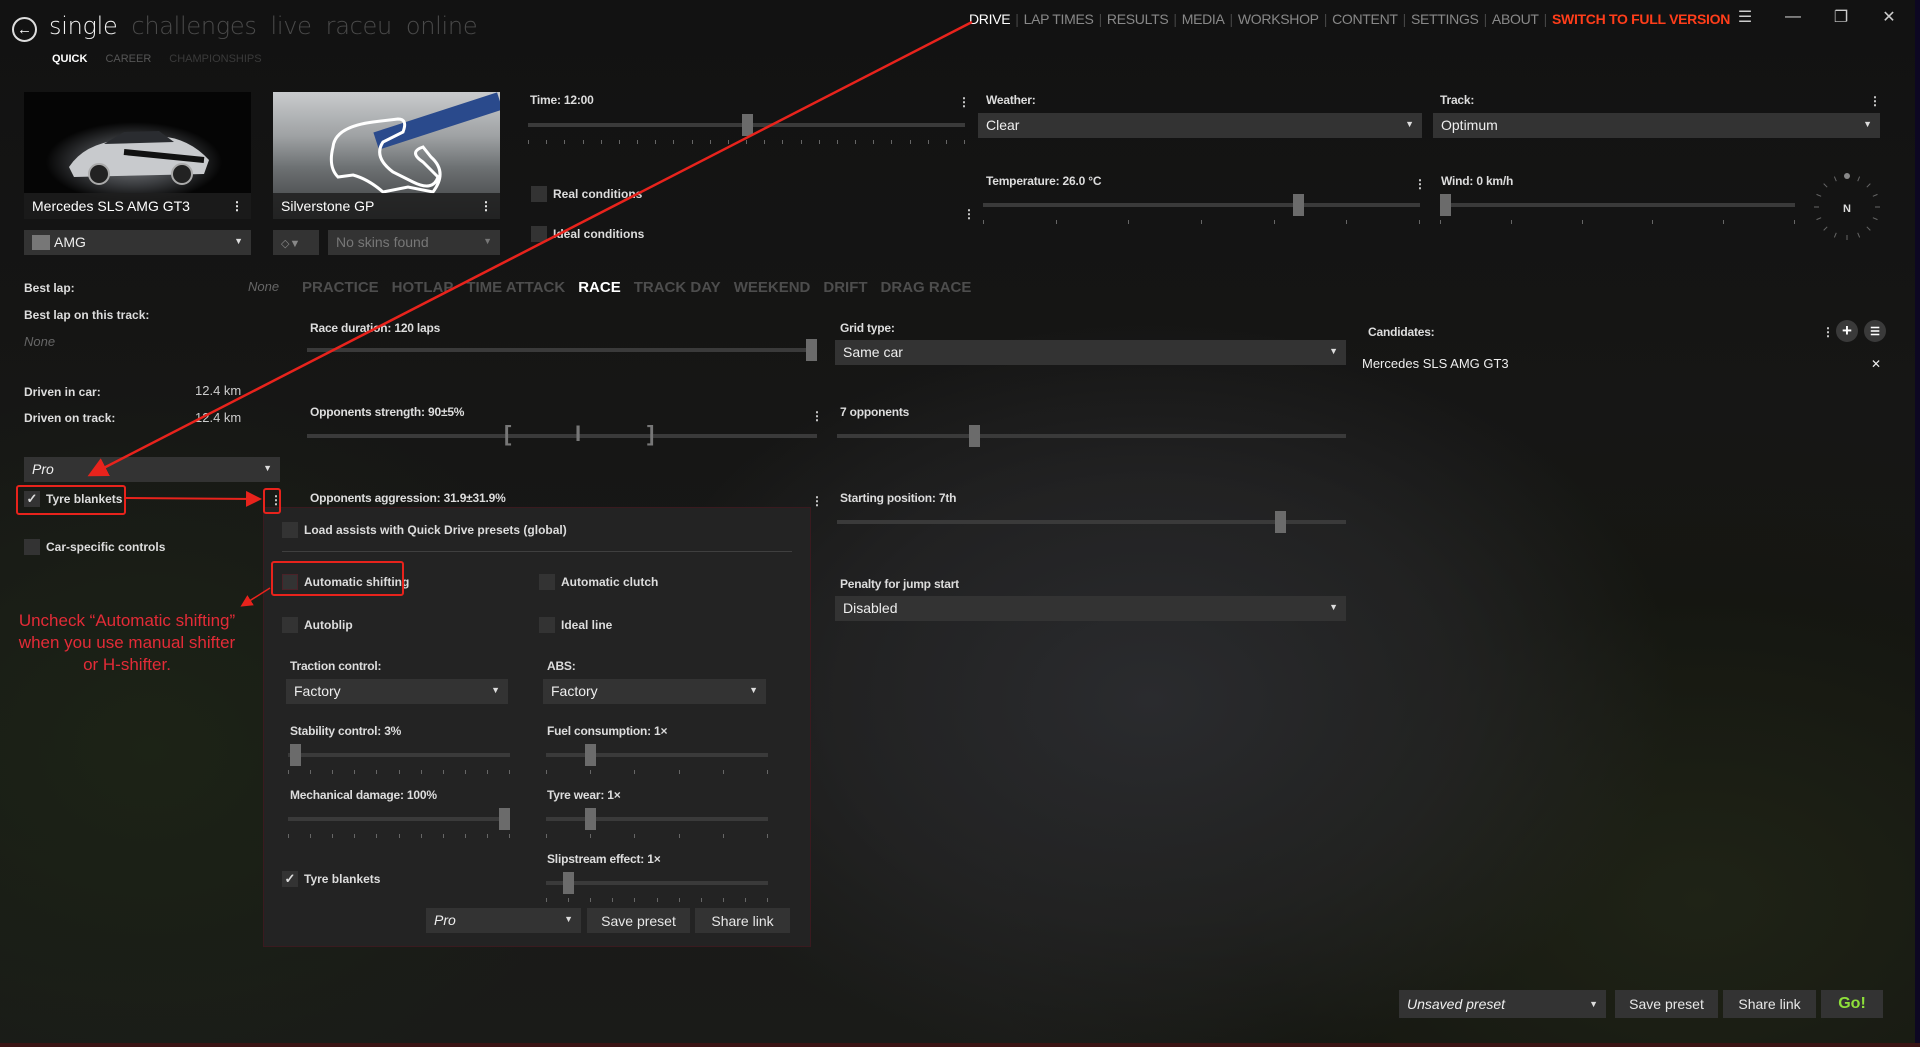 The image size is (1920, 1047). I want to click on popup-share-link-button: Share link, so click(742, 920).